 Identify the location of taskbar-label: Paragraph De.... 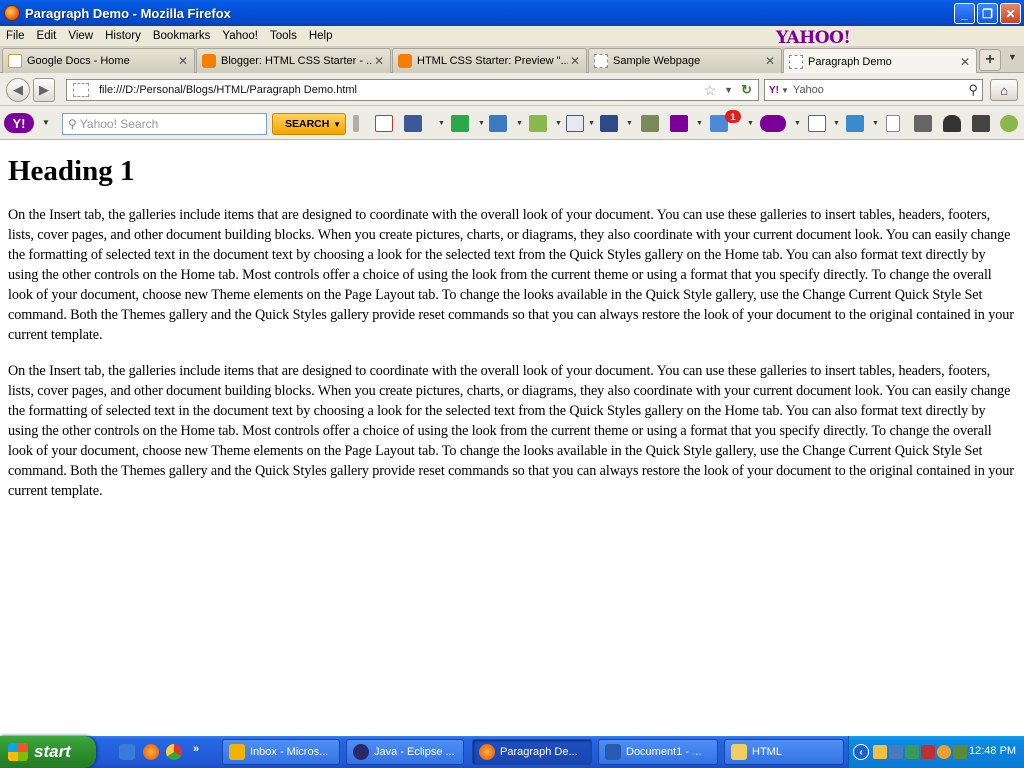
(539, 752).